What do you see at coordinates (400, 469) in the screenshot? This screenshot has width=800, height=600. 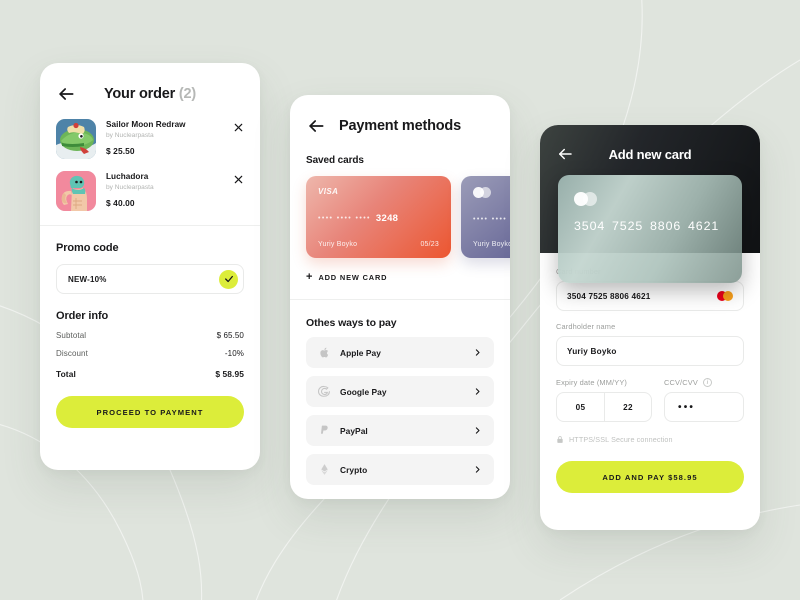 I see `pay-option-crypto: Crypto` at bounding box center [400, 469].